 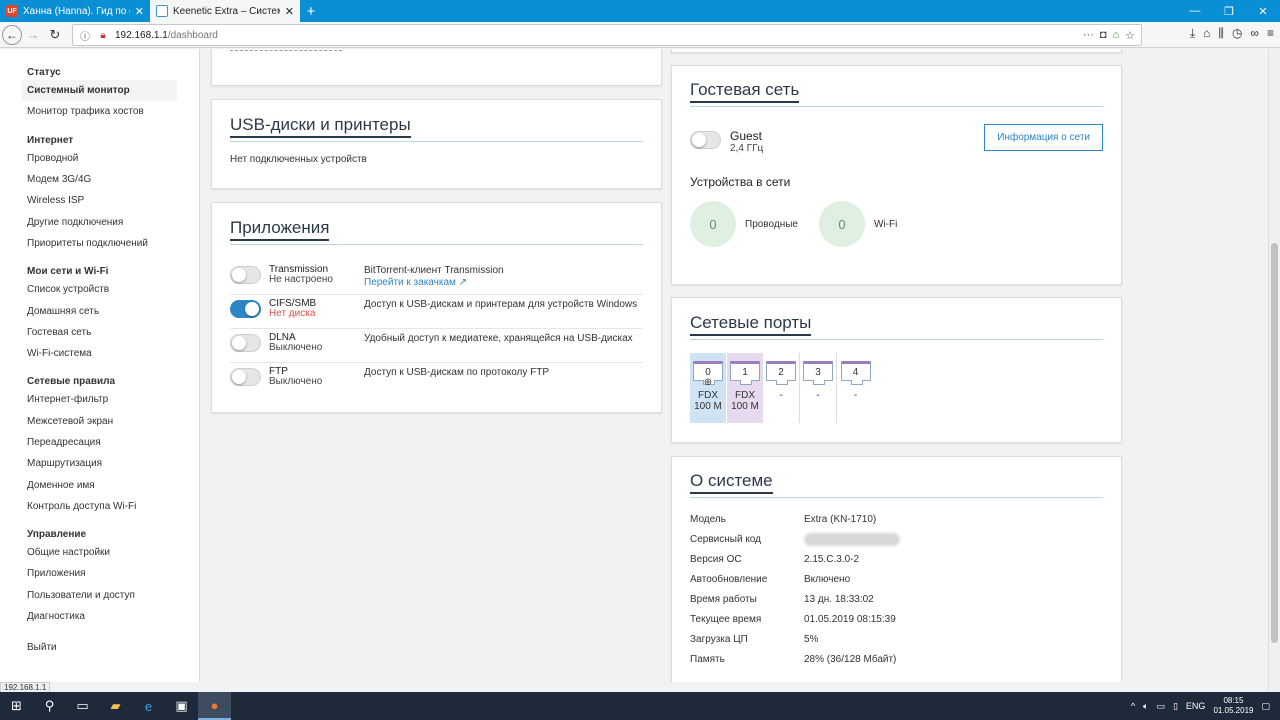 I want to click on glasses-icon: ∞, so click(x=1254, y=33).